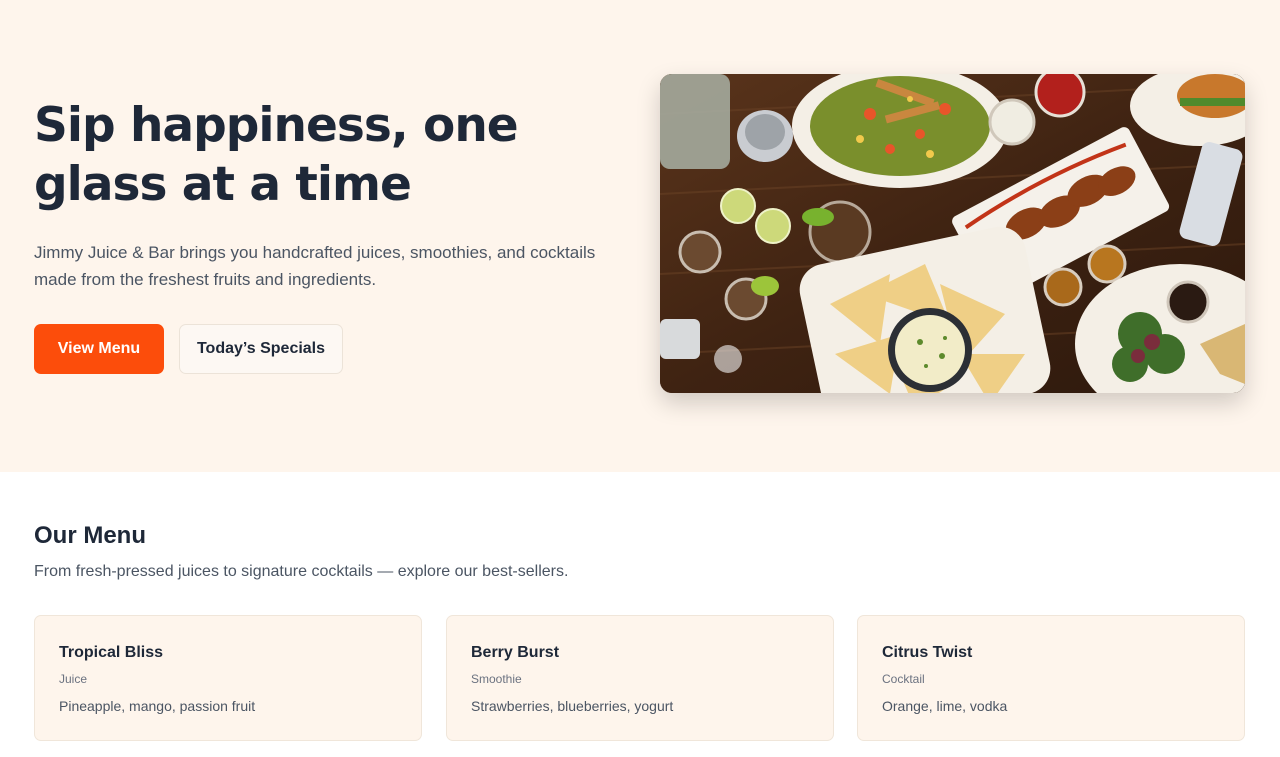 This screenshot has height=757, width=1280. Describe the element at coordinates (572, 706) in the screenshot. I see `menu-card-ingredients: Strawberries, blueberries, yogurt` at that location.